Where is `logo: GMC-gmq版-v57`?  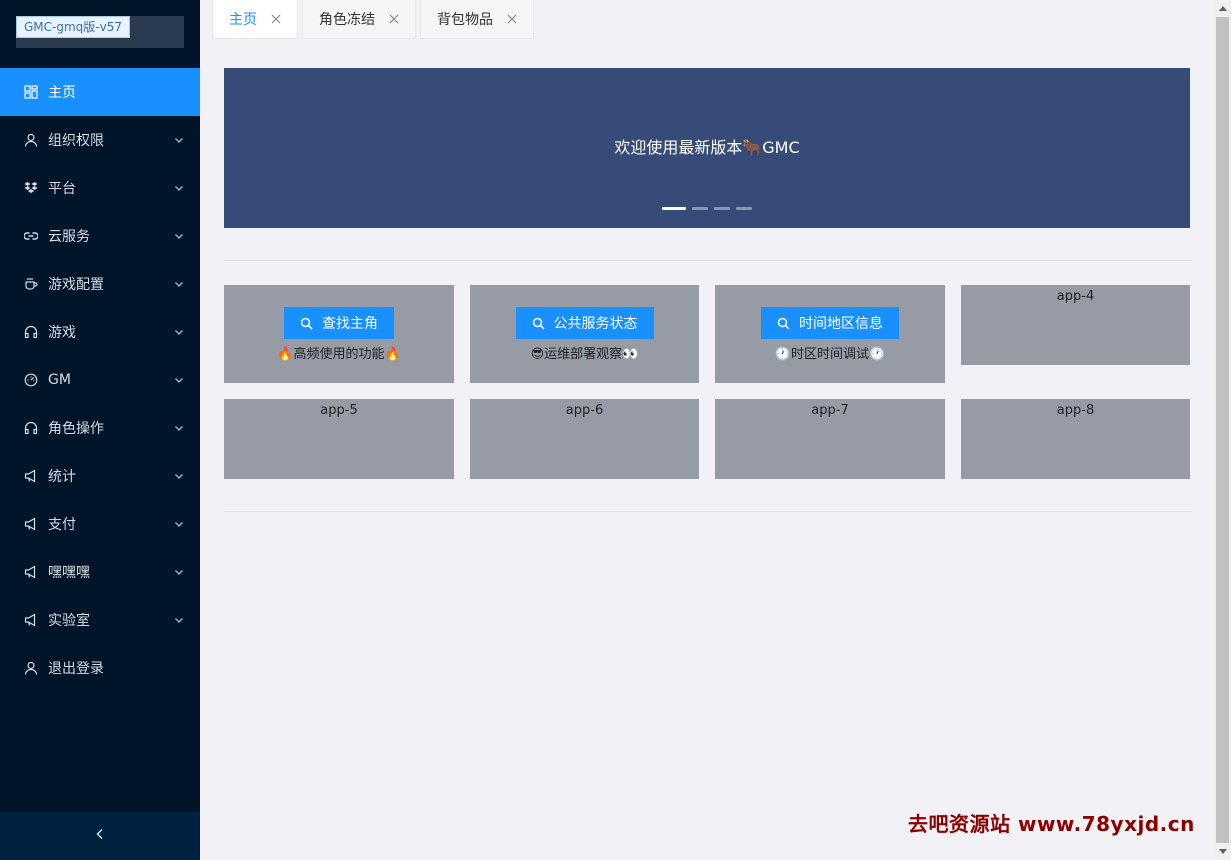 logo: GMC-gmq版-v57 is located at coordinates (100, 32).